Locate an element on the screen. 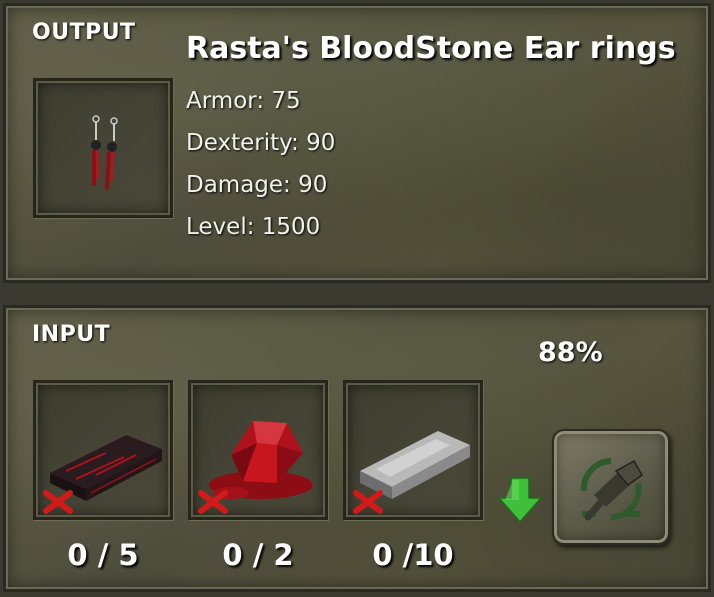  output-item-slot is located at coordinates (103, 148).